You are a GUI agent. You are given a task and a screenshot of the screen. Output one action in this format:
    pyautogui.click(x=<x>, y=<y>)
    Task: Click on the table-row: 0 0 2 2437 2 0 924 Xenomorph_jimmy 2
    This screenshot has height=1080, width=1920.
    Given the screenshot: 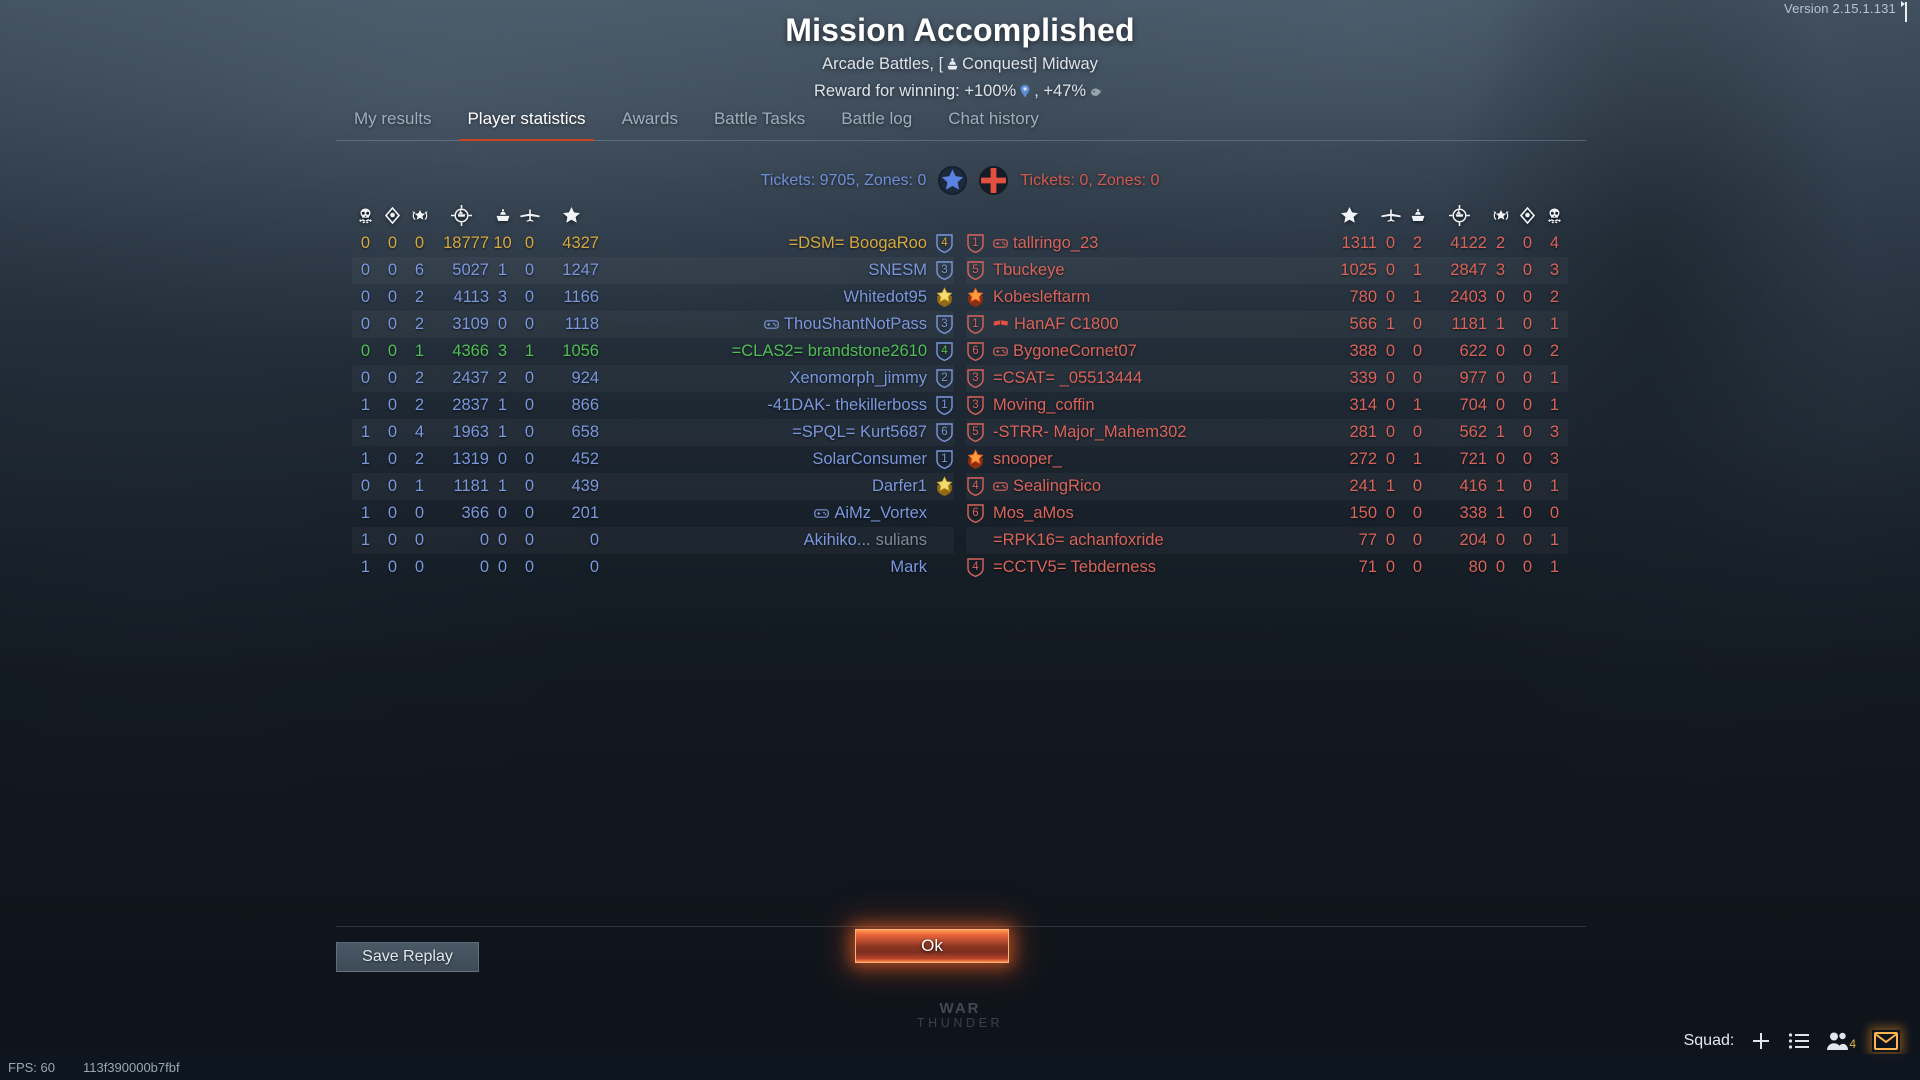 What is the action you would take?
    pyautogui.click(x=653, y=378)
    